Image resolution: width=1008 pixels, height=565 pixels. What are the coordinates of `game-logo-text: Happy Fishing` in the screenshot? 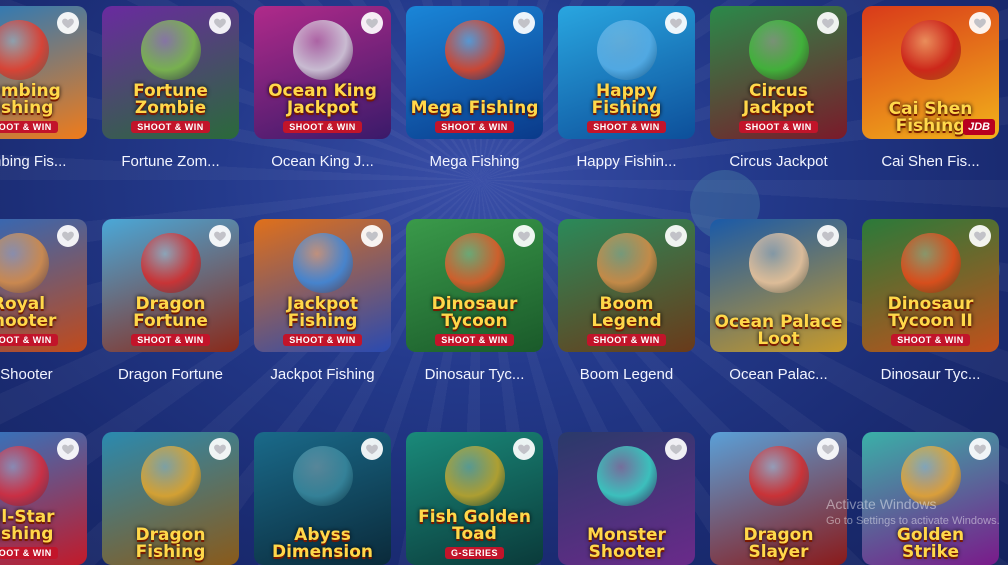 It's located at (626, 99).